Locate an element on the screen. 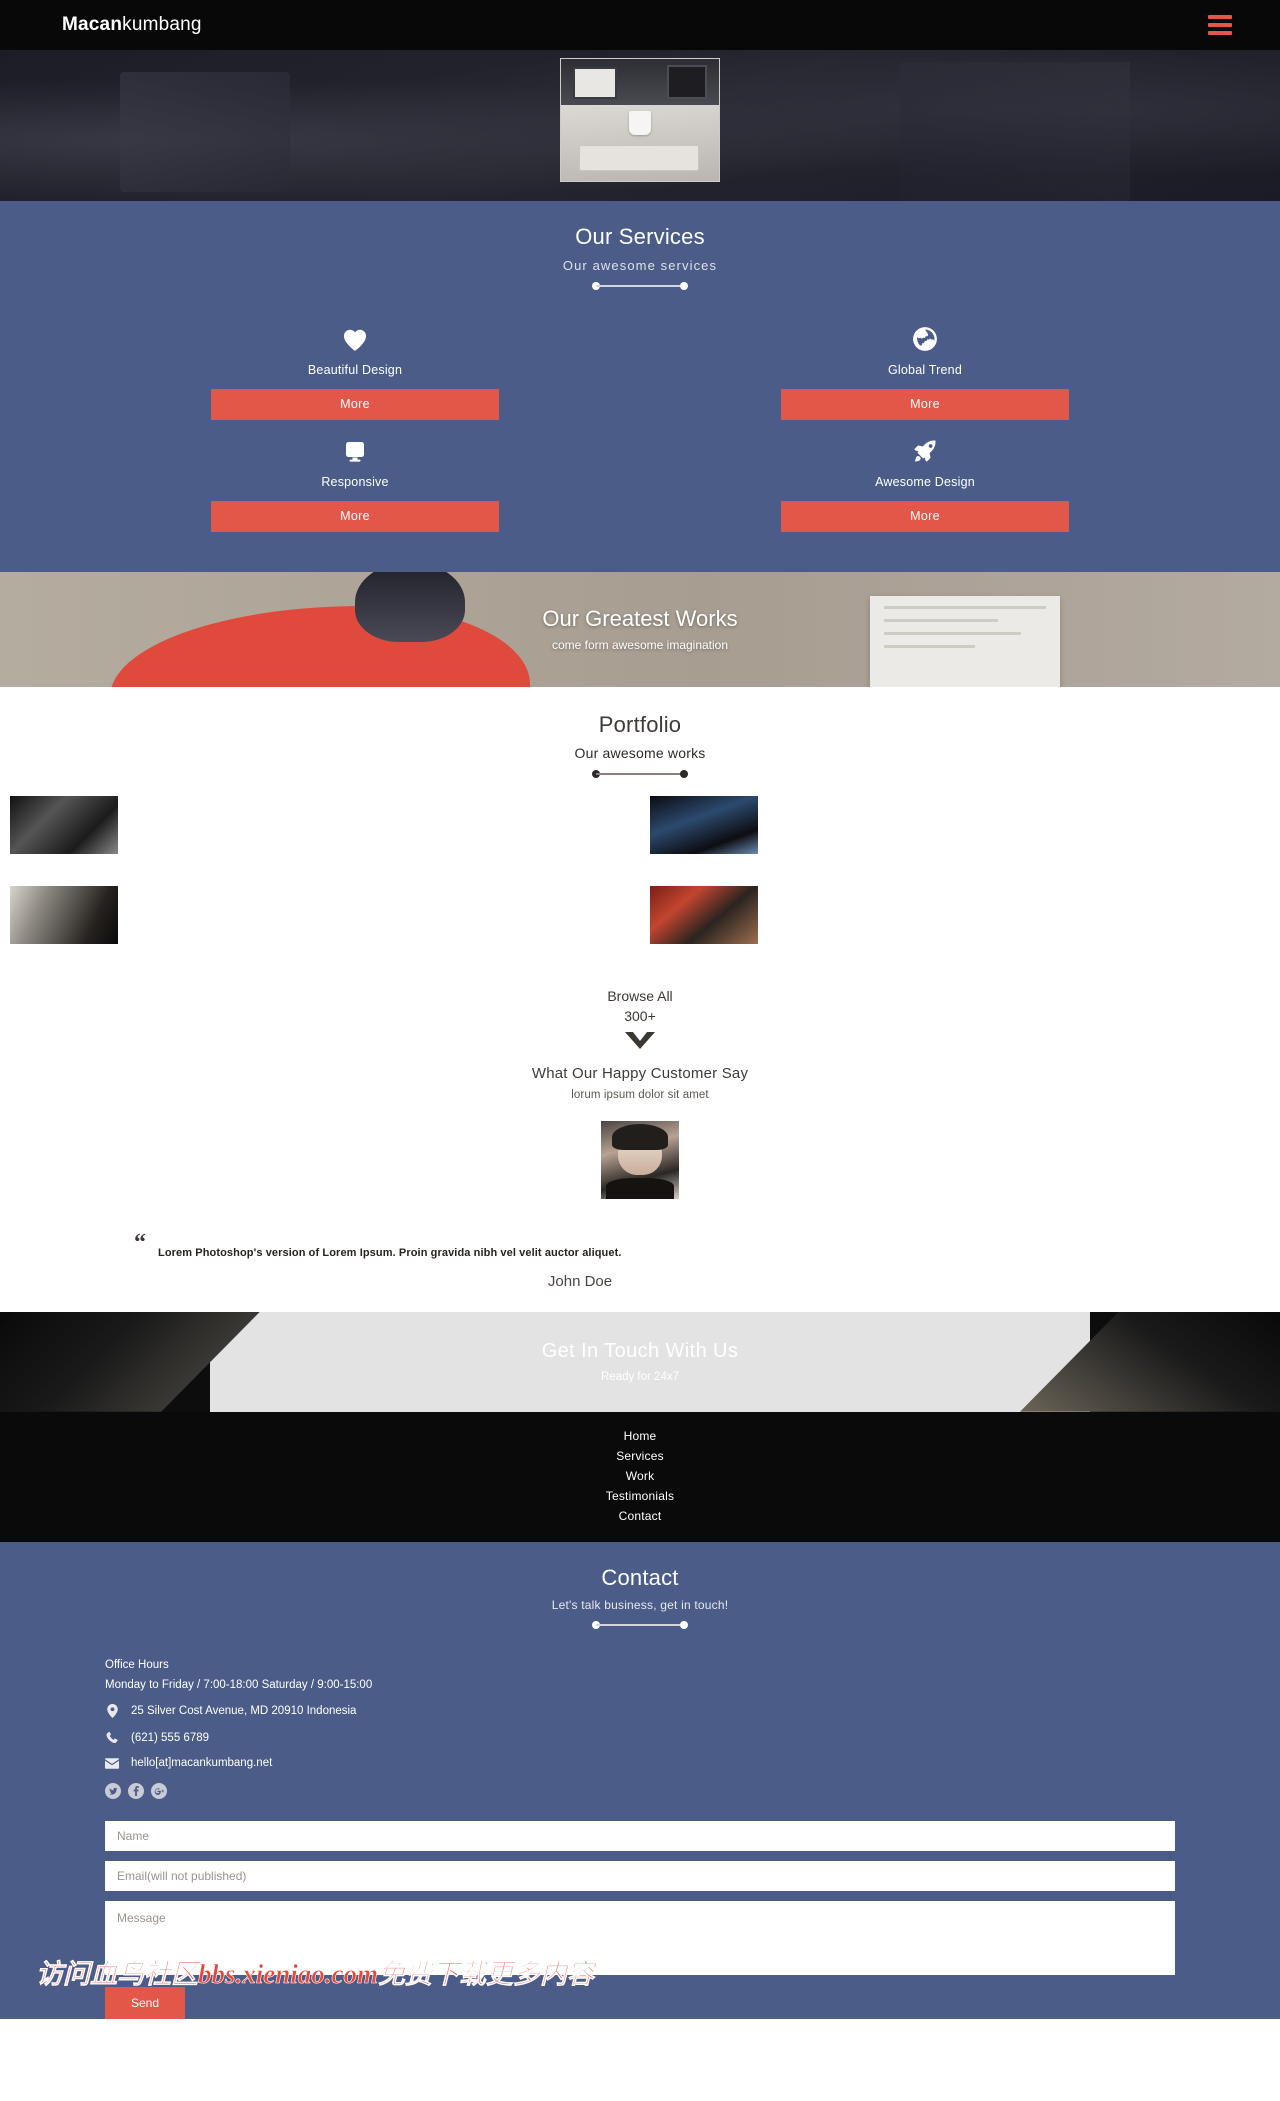  contact-email-text: hello[at]macankumbang.net is located at coordinates (202, 1763).